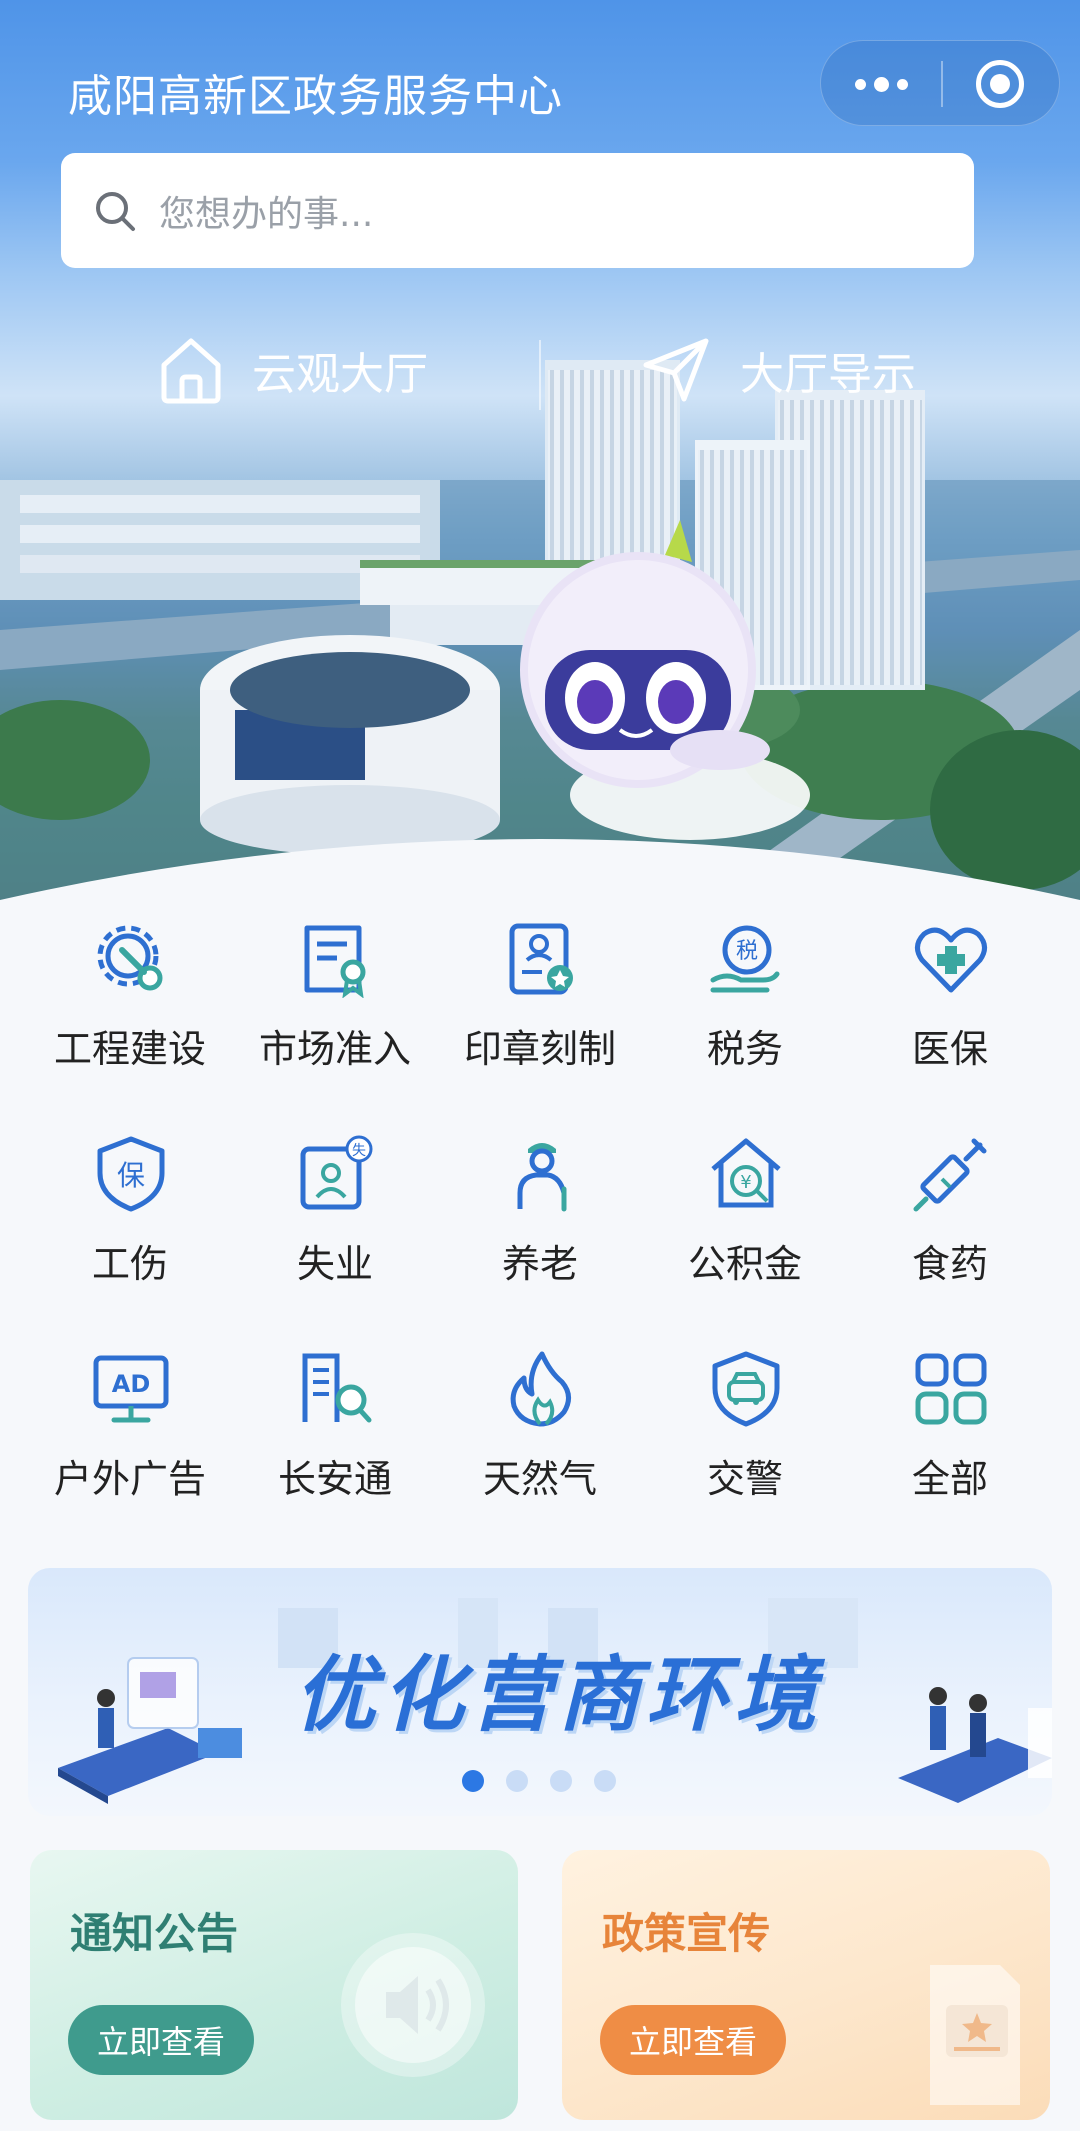  What do you see at coordinates (676, 370) in the screenshot?
I see `send-icon` at bounding box center [676, 370].